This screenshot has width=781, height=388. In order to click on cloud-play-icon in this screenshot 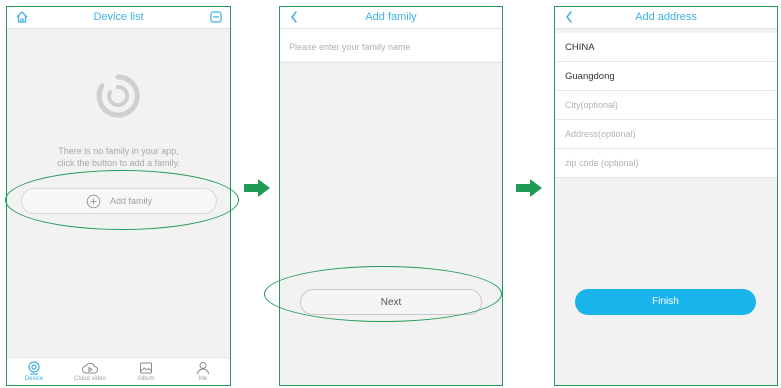, I will do `click(90, 368)`.